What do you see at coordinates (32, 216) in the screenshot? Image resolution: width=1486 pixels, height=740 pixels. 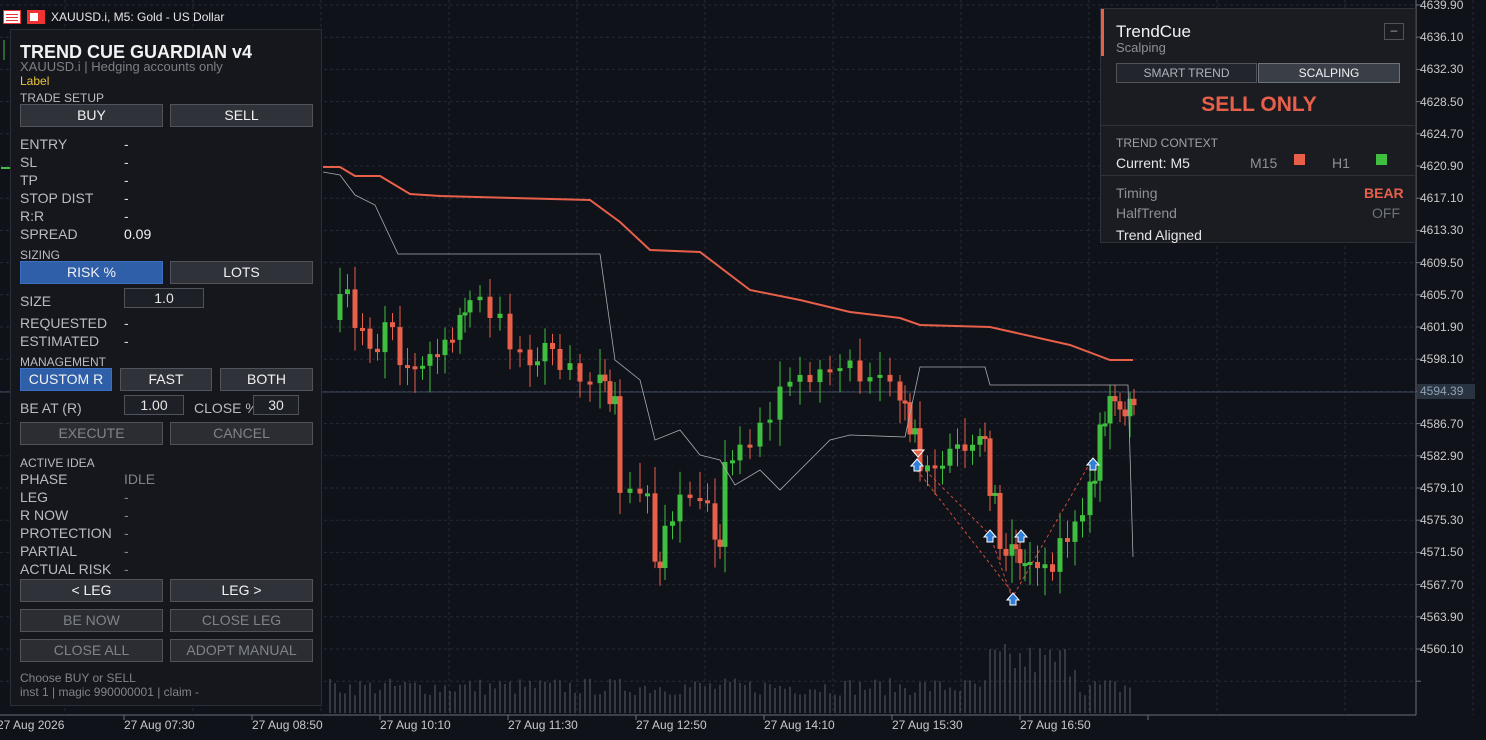 I see `rr-label: R:R` at bounding box center [32, 216].